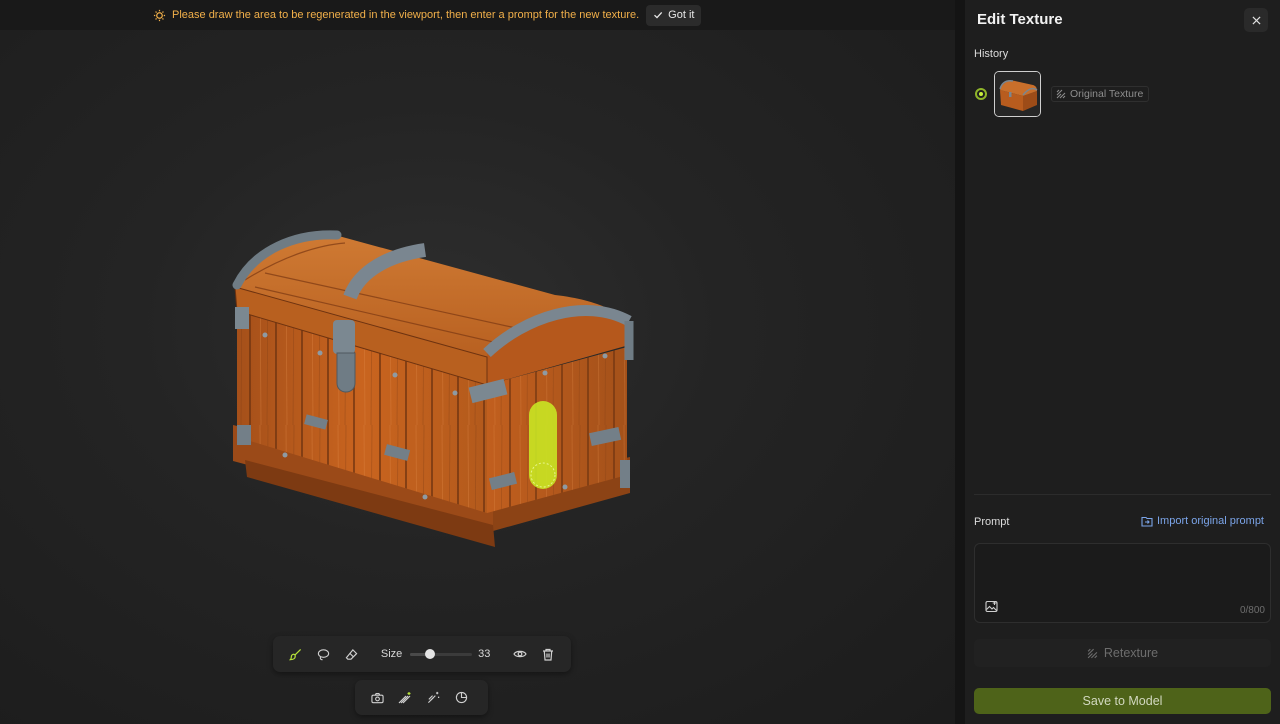 The width and height of the screenshot is (1280, 724). I want to click on ai-paint-button, so click(405, 698).